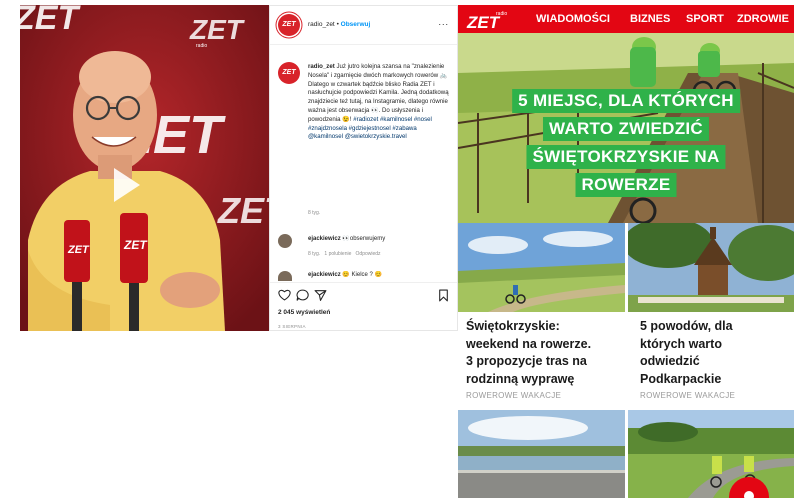 The image size is (794, 498). I want to click on title-line: 5 powodów, dla, so click(686, 326).